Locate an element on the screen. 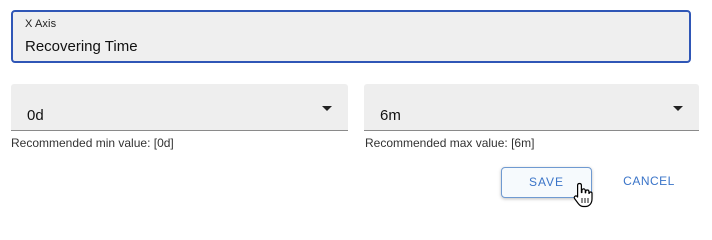 This screenshot has width=712, height=240. max-value-helper: Recommended max value: [6m] is located at coordinates (450, 143).